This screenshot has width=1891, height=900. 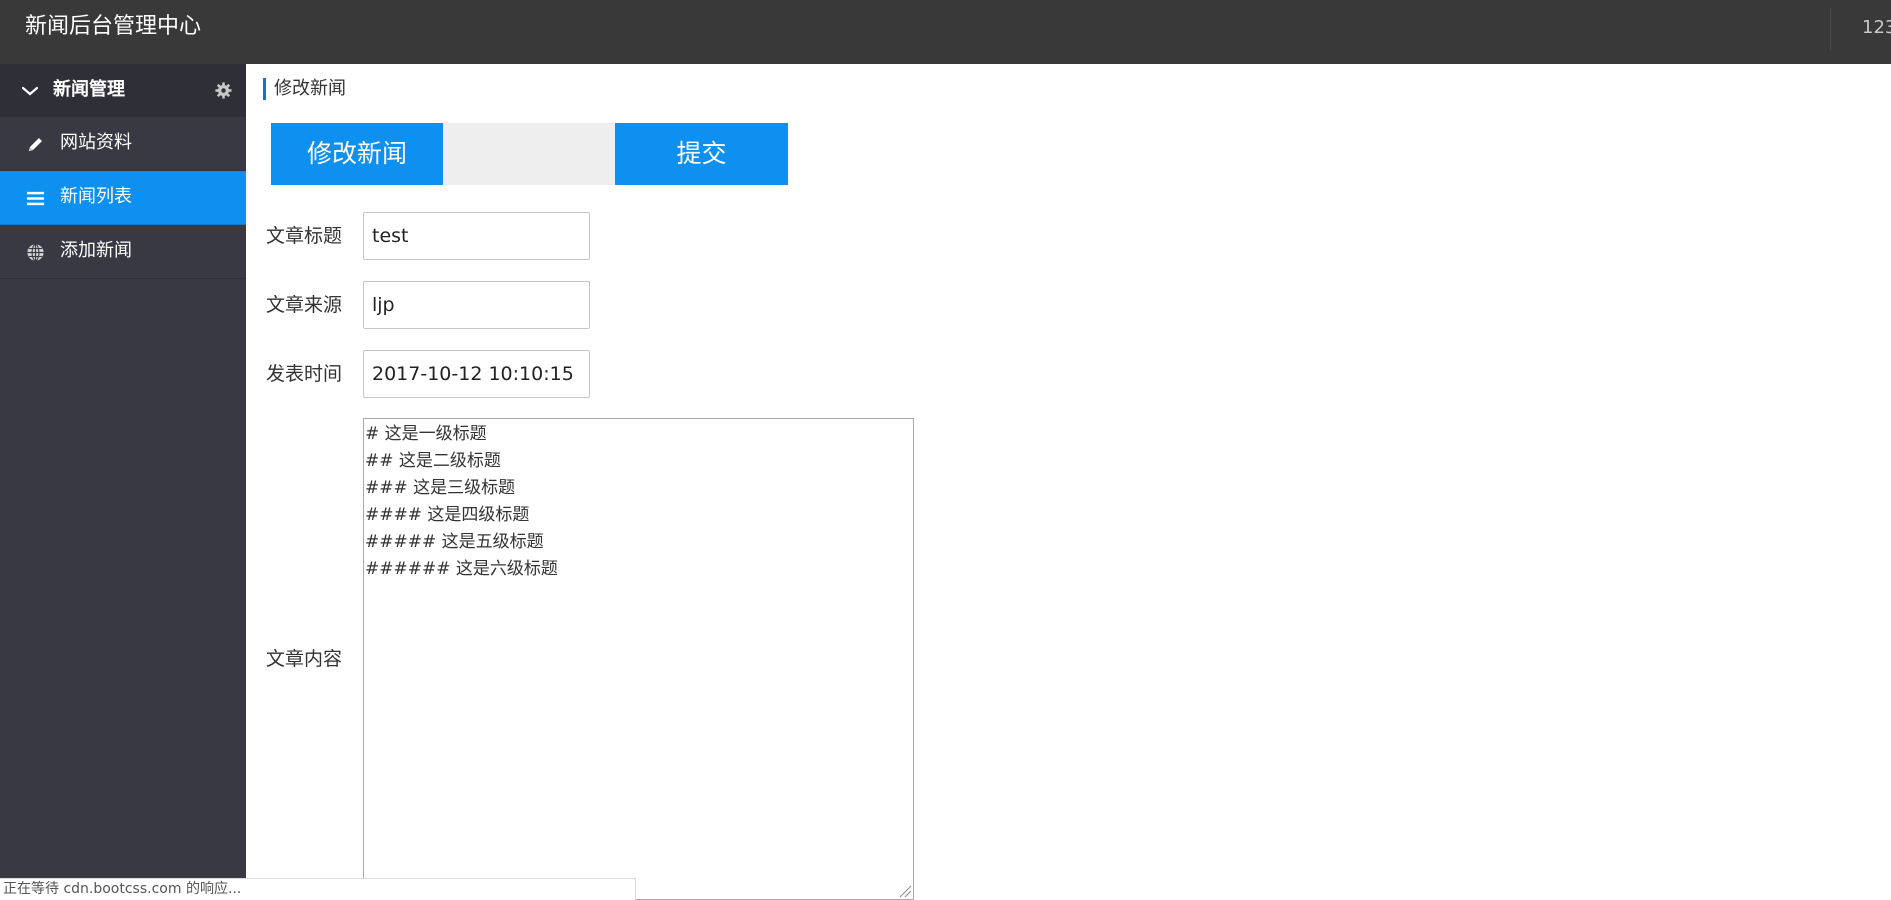 I want to click on header-divider, so click(x=1830, y=29).